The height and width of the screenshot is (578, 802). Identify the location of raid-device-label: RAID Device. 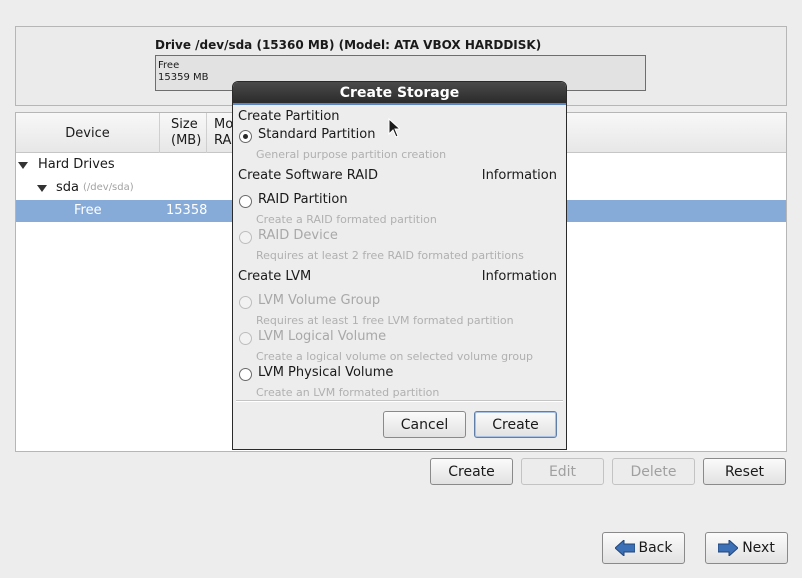
(298, 235).